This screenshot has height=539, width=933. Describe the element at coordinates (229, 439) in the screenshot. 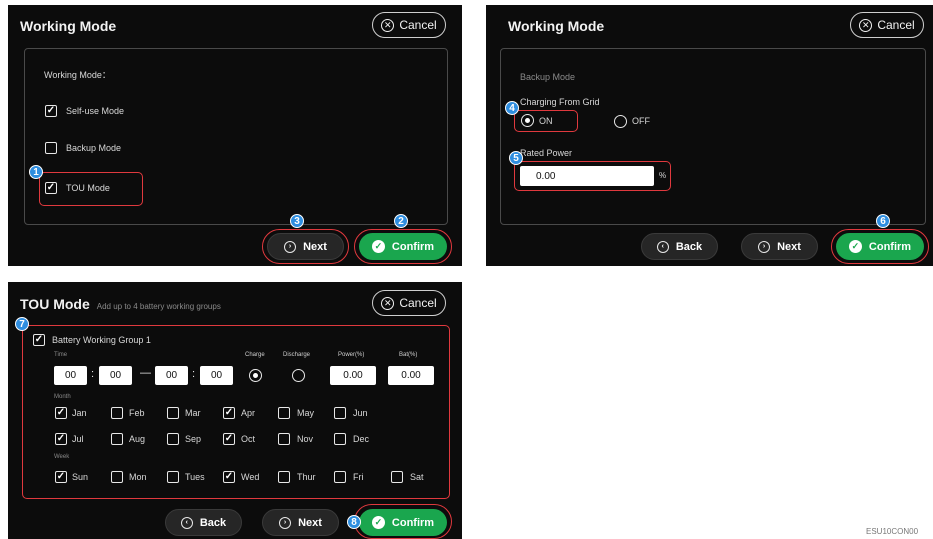

I see `month-oct-checkbox: ✓` at that location.